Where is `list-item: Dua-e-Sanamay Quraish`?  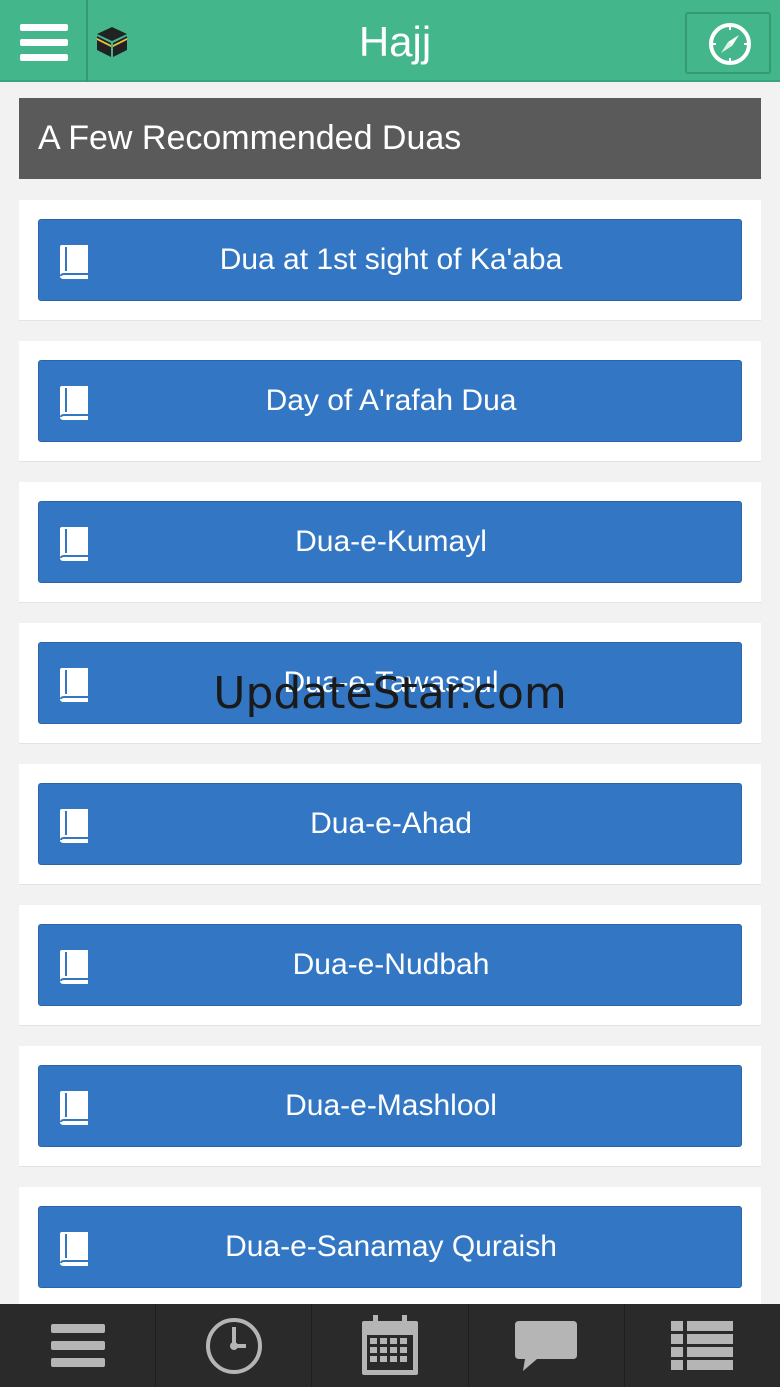 list-item: Dua-e-Sanamay Quraish is located at coordinates (390, 1247).